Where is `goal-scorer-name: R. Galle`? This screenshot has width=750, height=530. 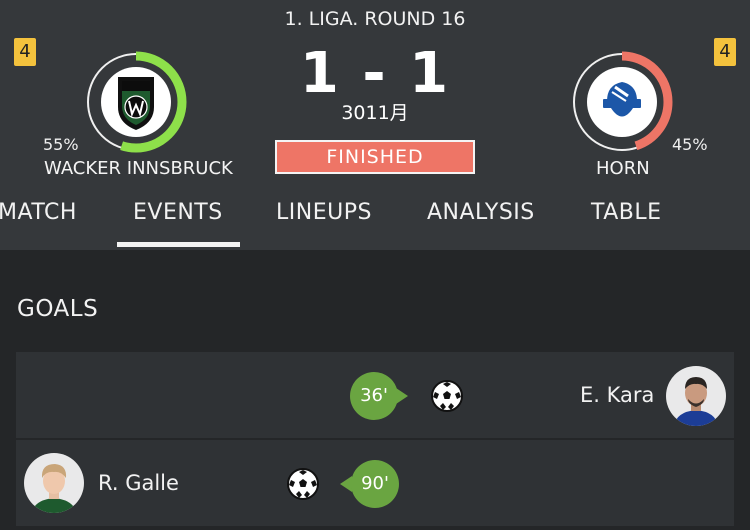
goal-scorer-name: R. Galle is located at coordinates (138, 483).